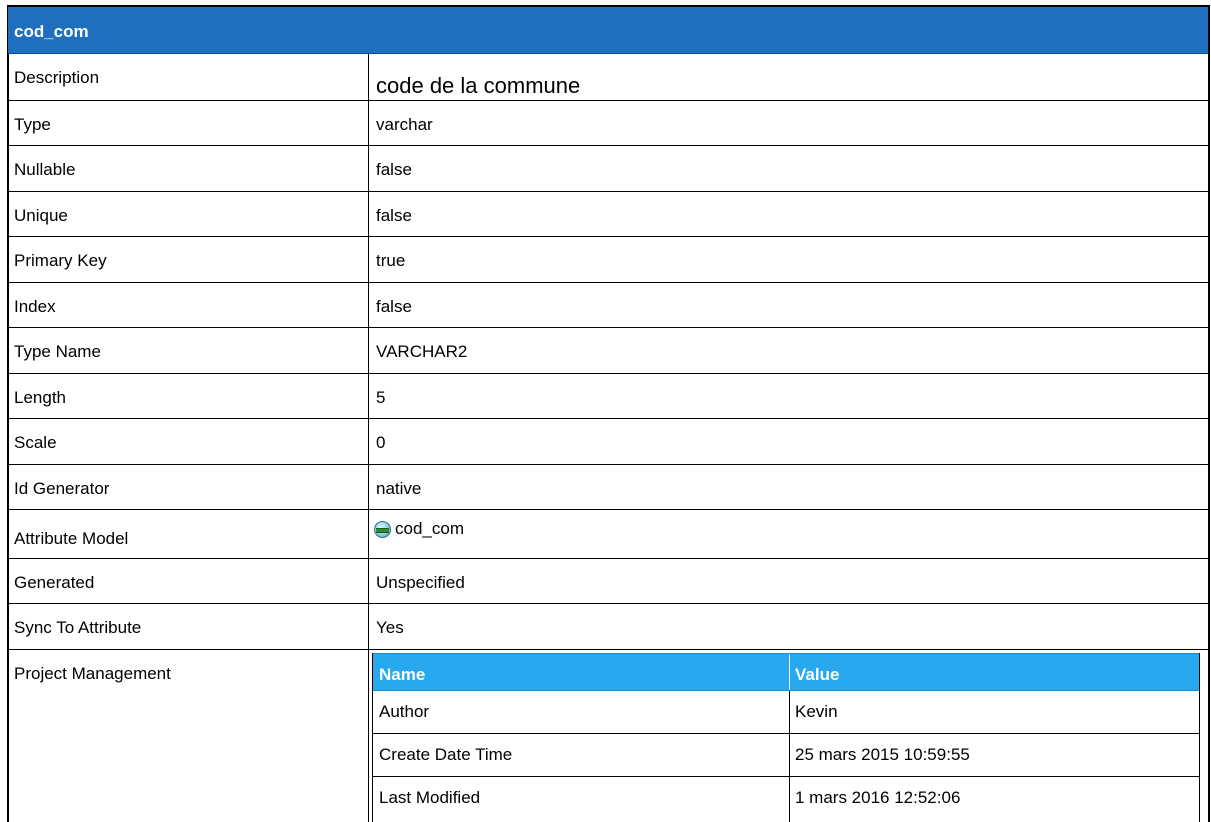  What do you see at coordinates (399, 488) in the screenshot?
I see `property-value: native` at bounding box center [399, 488].